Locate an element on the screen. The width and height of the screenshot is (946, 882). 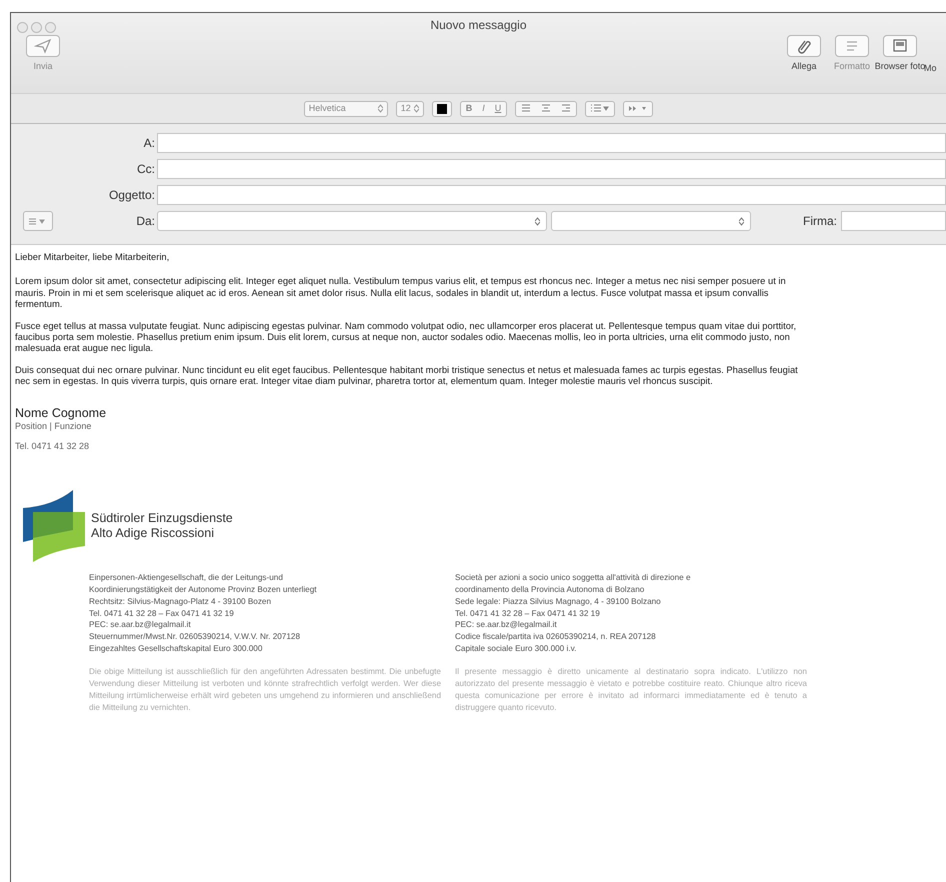
field-label: Da: is located at coordinates (145, 221).